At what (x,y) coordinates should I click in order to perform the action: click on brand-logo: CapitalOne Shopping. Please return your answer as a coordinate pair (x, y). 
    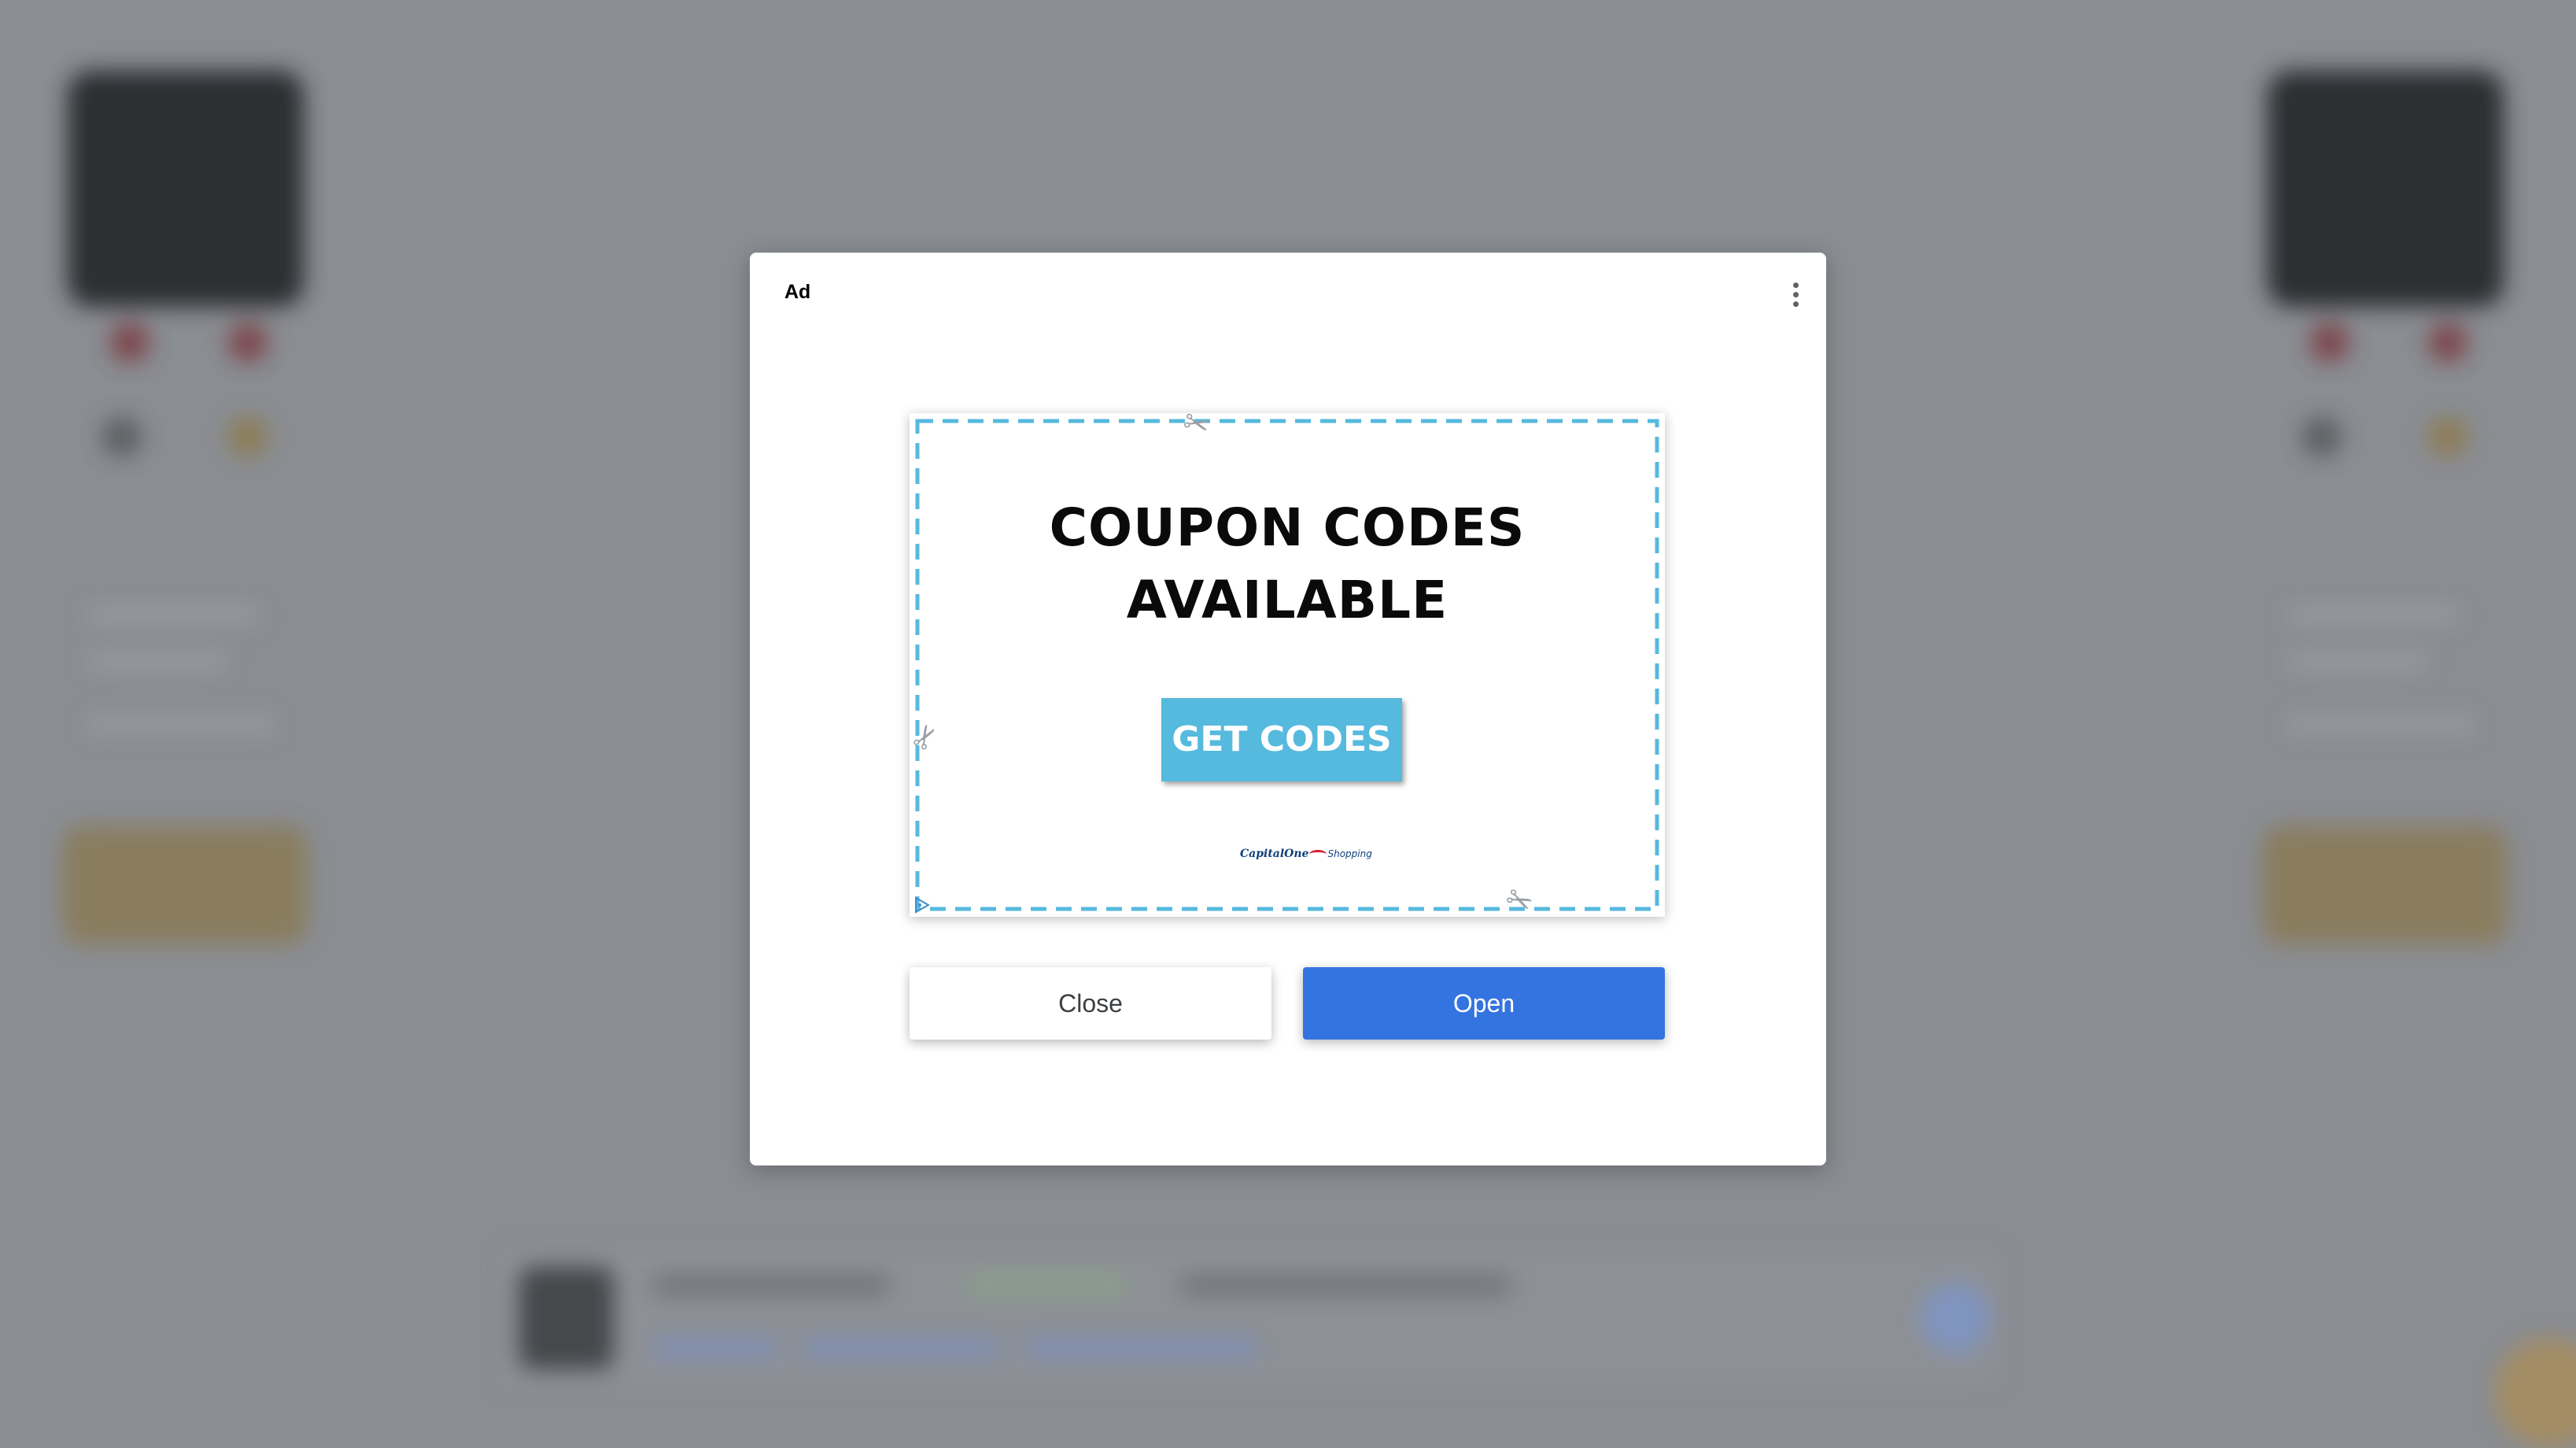
    Looking at the image, I should click on (1306, 860).